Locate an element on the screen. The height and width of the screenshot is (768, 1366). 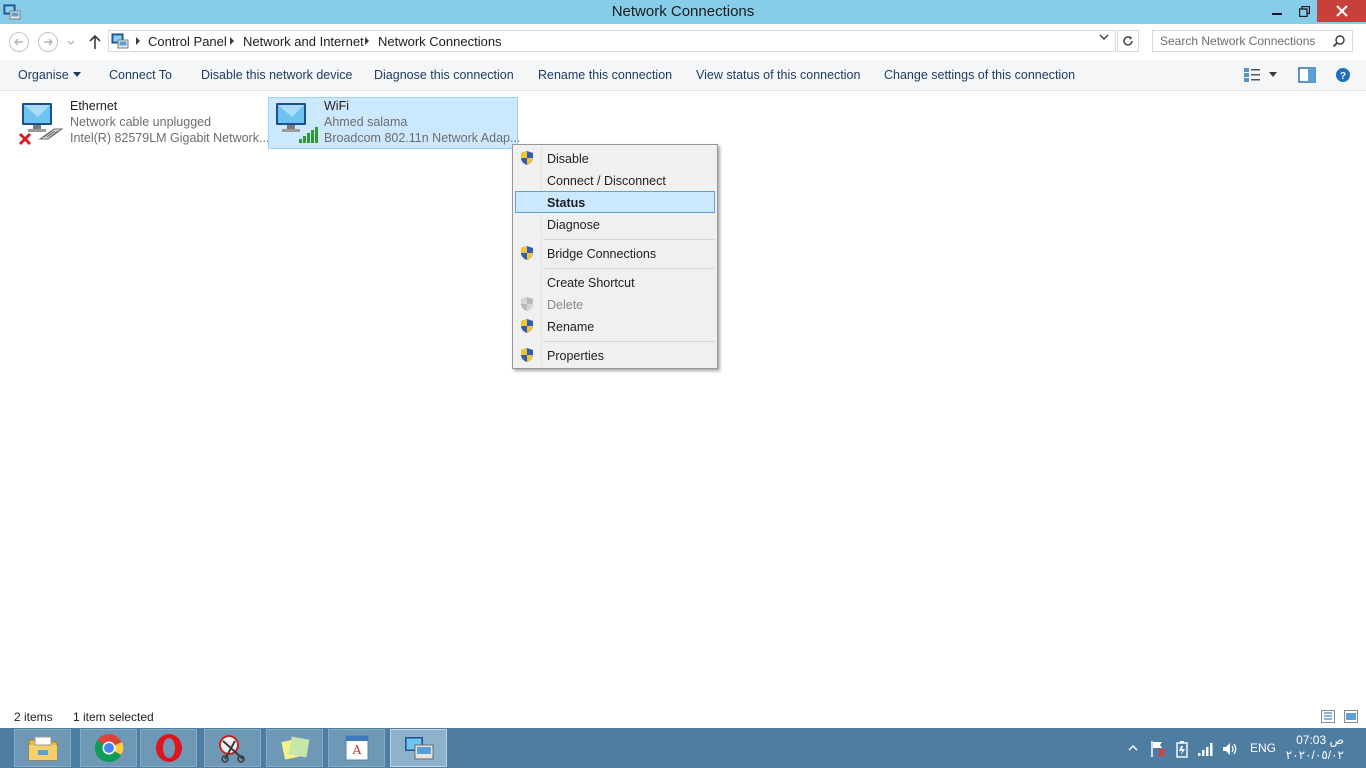
breadcrumb-network-connections: Network Connections is located at coordinates (440, 41).